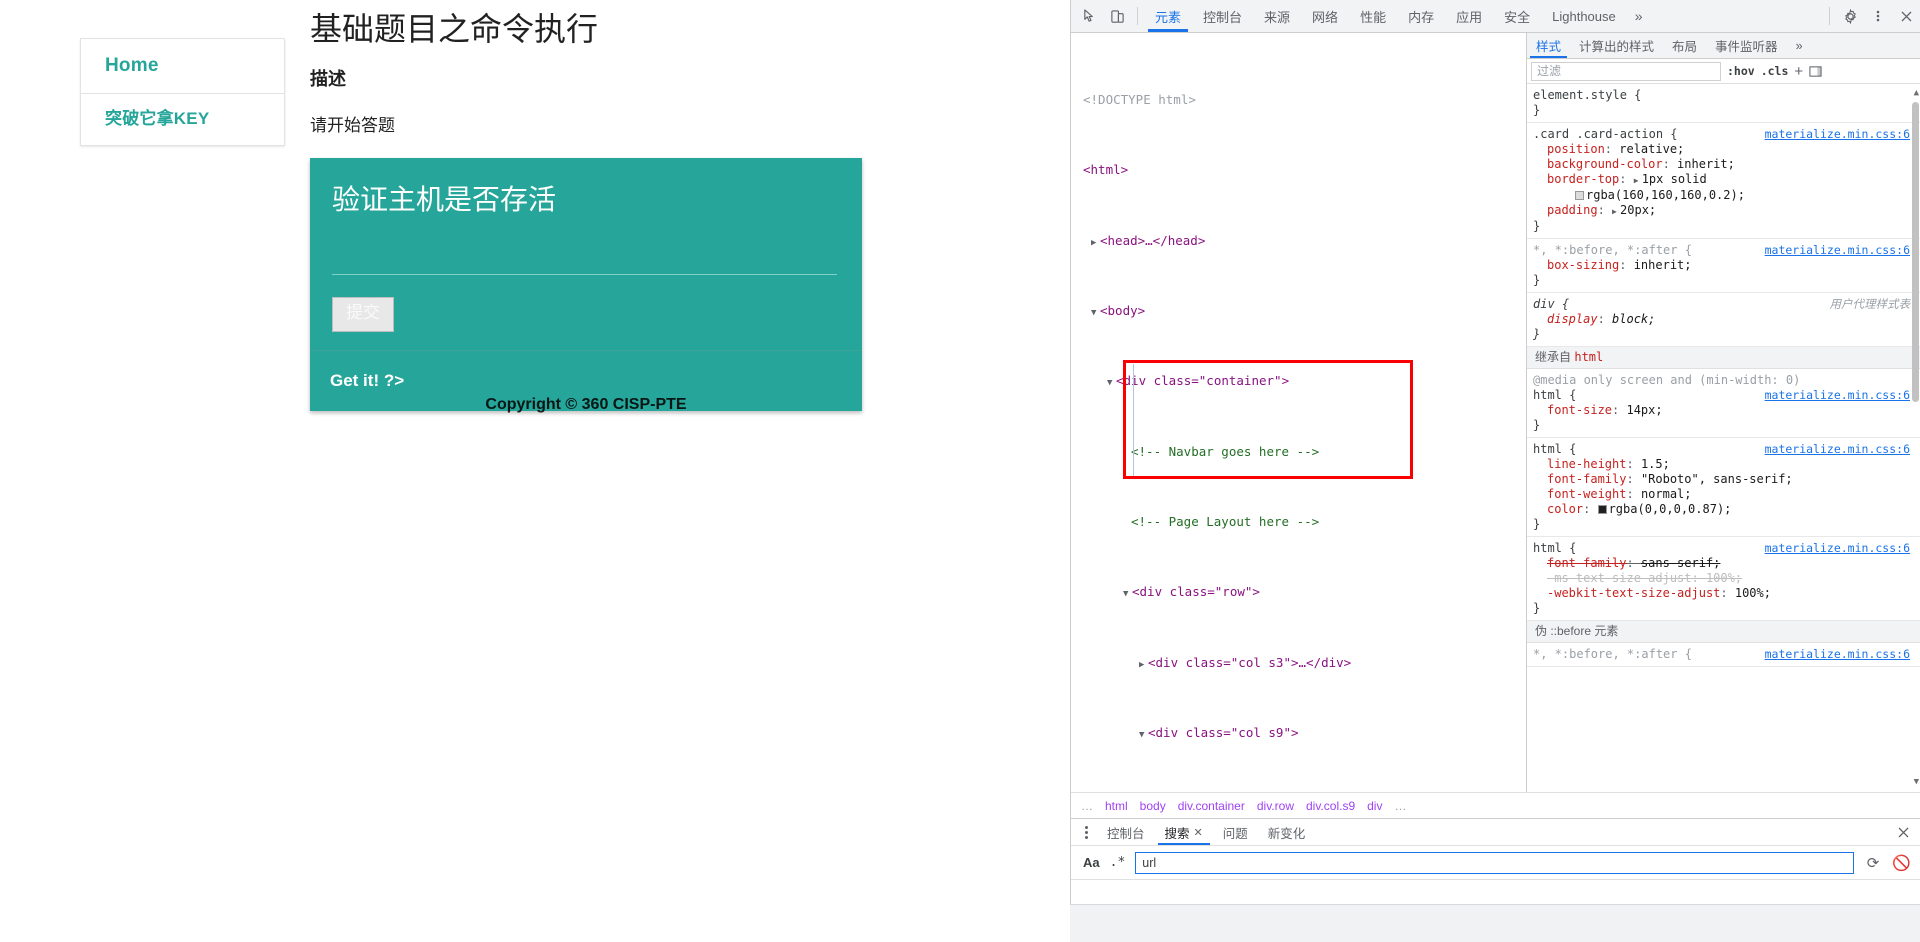 This screenshot has height=942, width=1920. What do you see at coordinates (1091, 862) in the screenshot?
I see `match-case-button: Aa` at bounding box center [1091, 862].